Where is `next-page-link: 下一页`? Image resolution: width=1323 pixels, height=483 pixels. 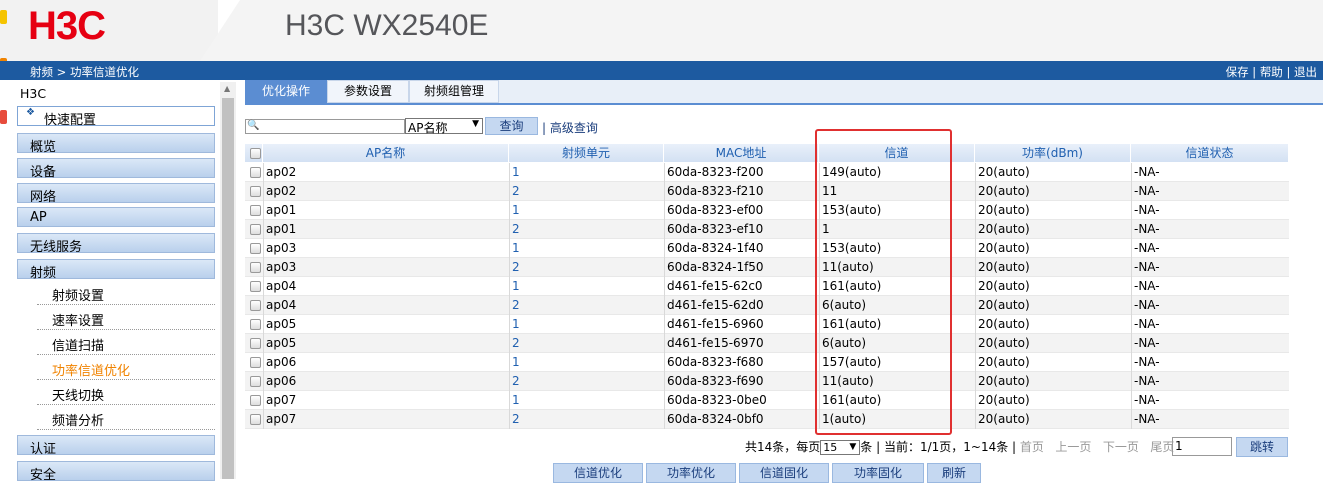 next-page-link: 下一页 is located at coordinates (1121, 447).